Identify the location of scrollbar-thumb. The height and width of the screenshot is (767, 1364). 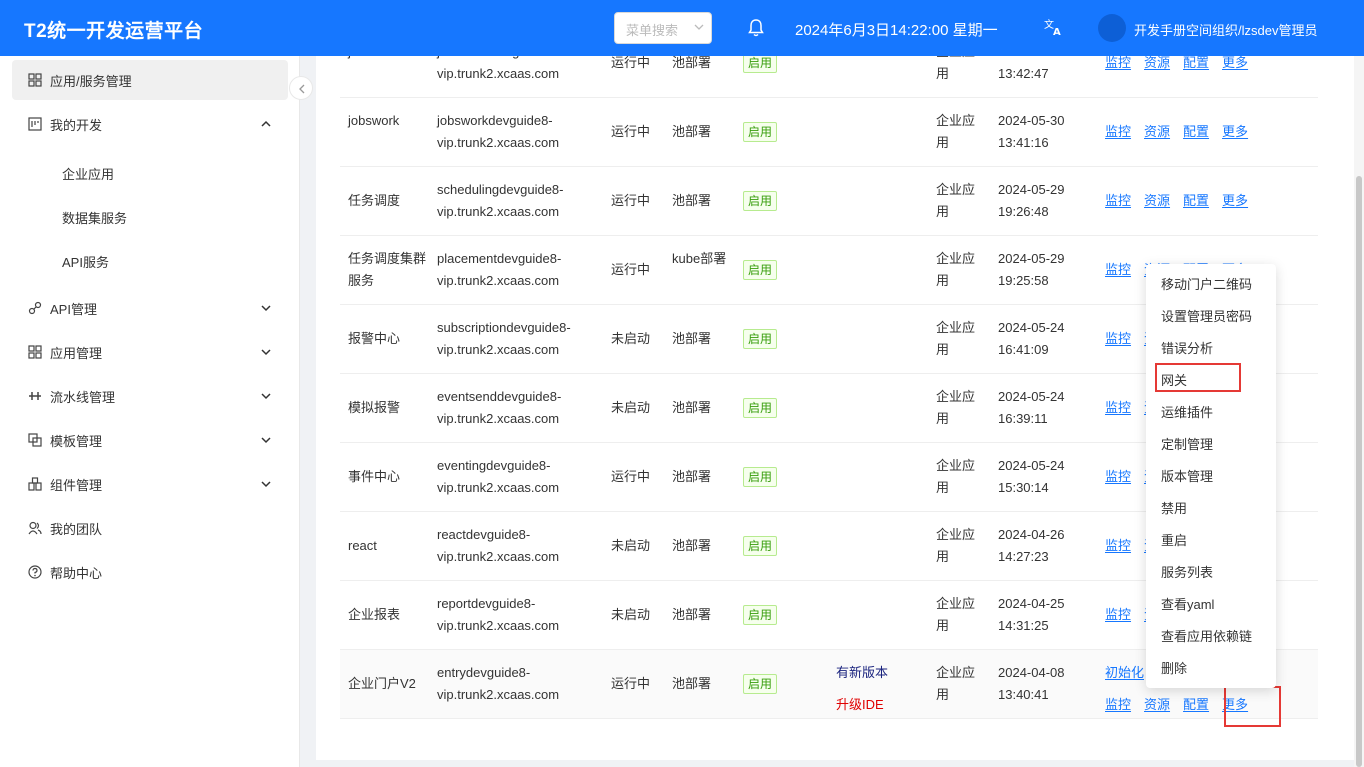
(1359, 471).